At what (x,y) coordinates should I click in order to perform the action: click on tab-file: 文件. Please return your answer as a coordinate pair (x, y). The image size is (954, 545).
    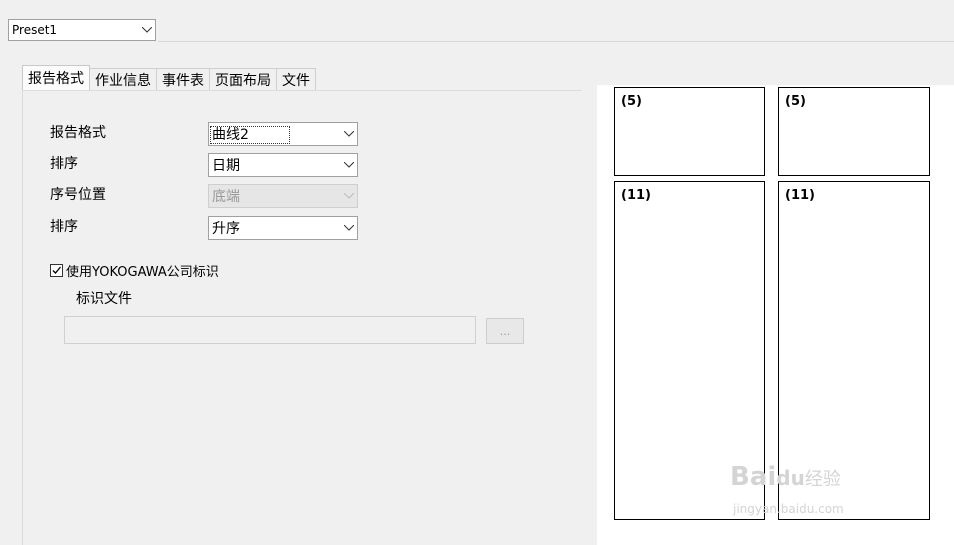
    Looking at the image, I should click on (296, 79).